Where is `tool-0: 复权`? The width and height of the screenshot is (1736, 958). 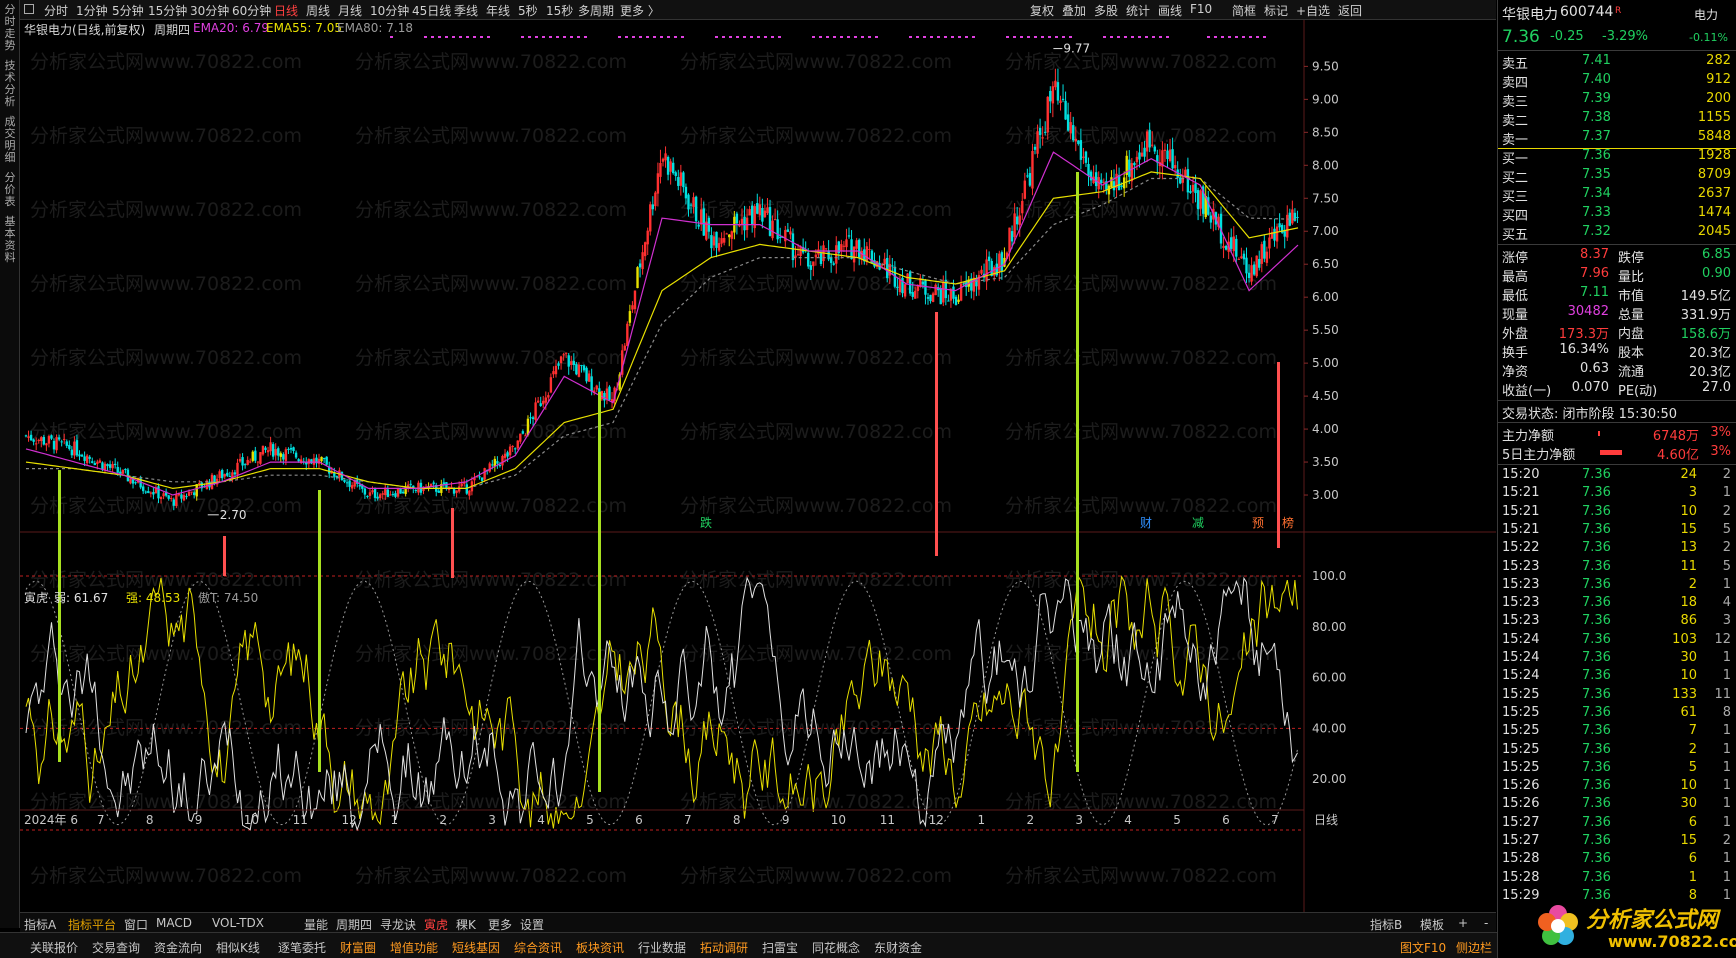 tool-0: 复权 is located at coordinates (1042, 10).